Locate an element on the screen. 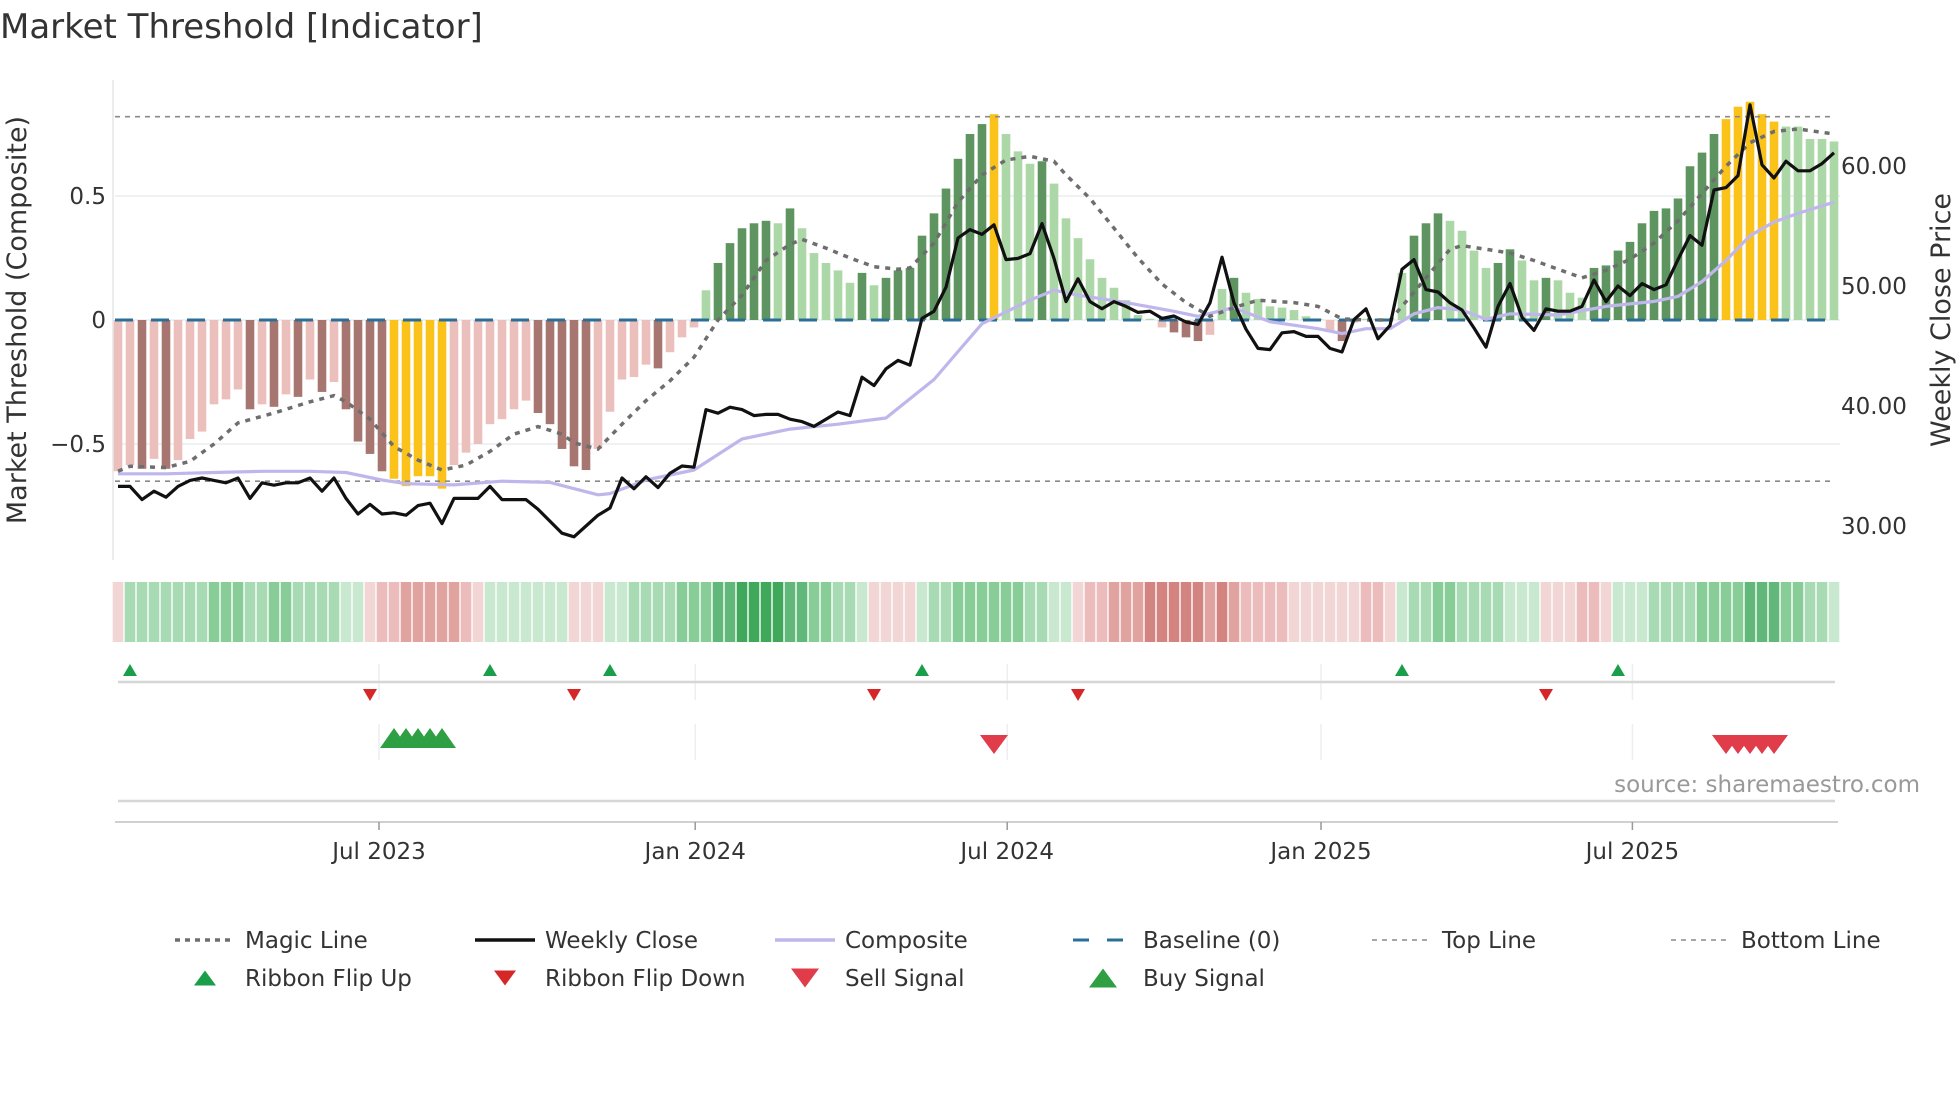 The height and width of the screenshot is (1102, 1960). ribbon-flip-down-marker is located at coordinates (370, 695).